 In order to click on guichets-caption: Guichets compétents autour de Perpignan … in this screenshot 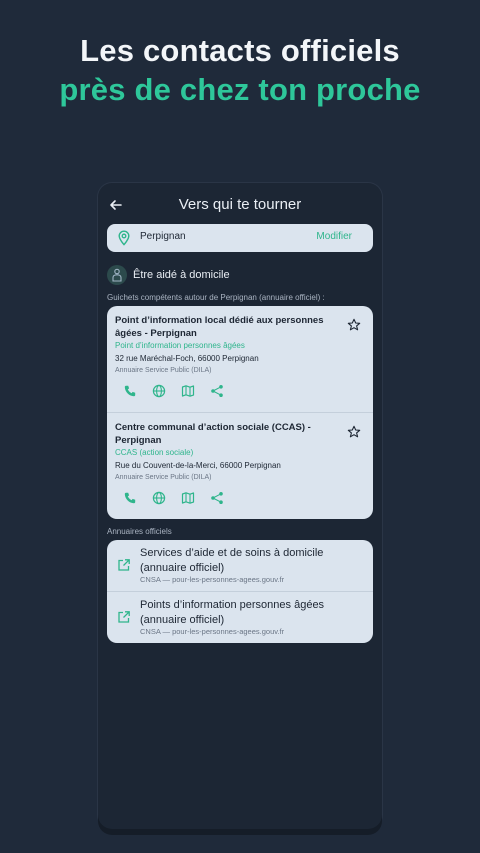, I will do `click(216, 297)`.